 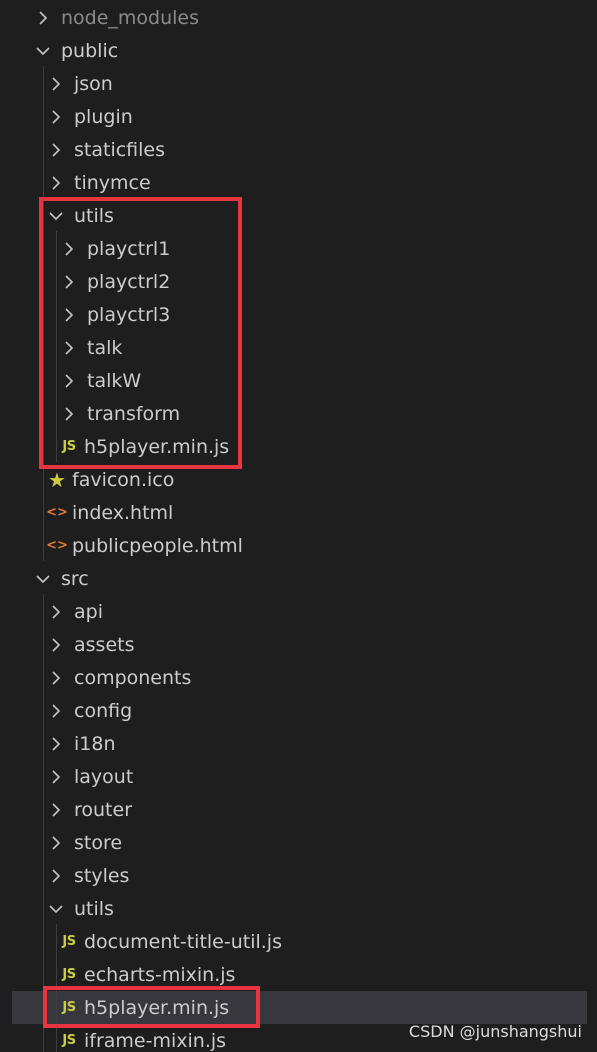 I want to click on folder-row-playctrl3: playctrl3, so click(x=293, y=314).